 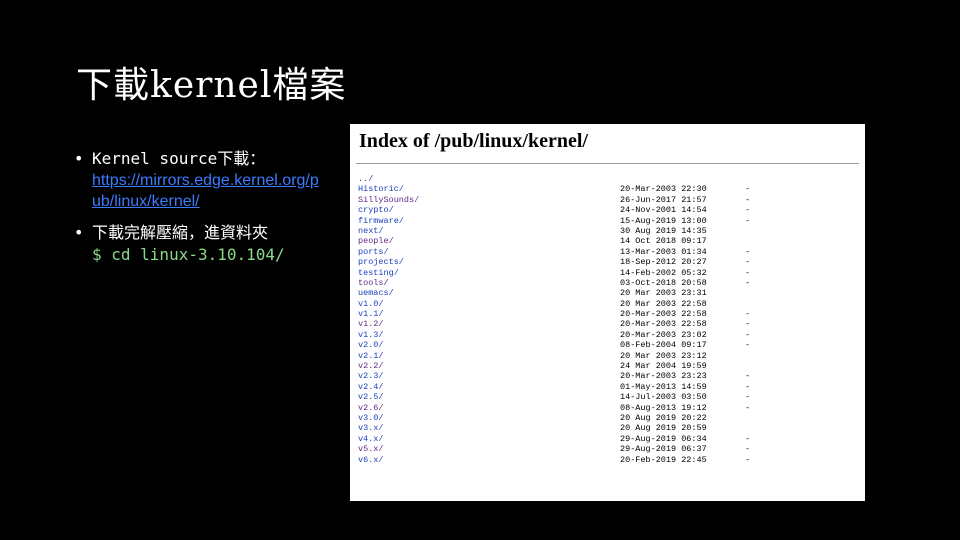 What do you see at coordinates (663, 345) in the screenshot?
I see `modified-date: 08-Feb-2004 09:17` at bounding box center [663, 345].